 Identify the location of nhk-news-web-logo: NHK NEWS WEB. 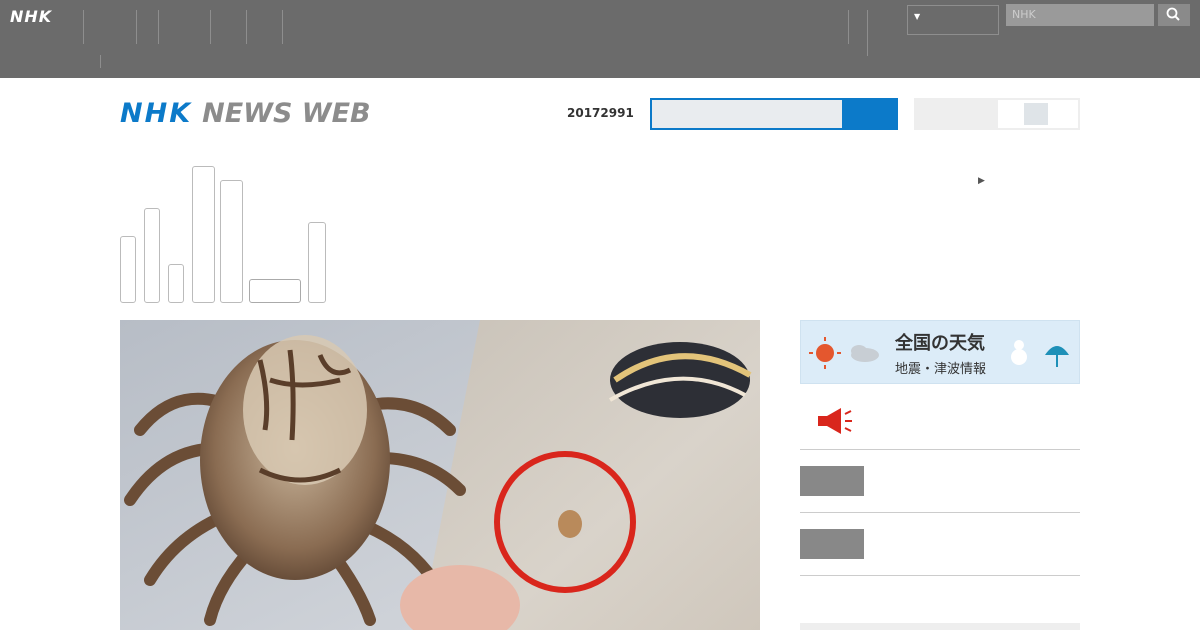
(245, 114).